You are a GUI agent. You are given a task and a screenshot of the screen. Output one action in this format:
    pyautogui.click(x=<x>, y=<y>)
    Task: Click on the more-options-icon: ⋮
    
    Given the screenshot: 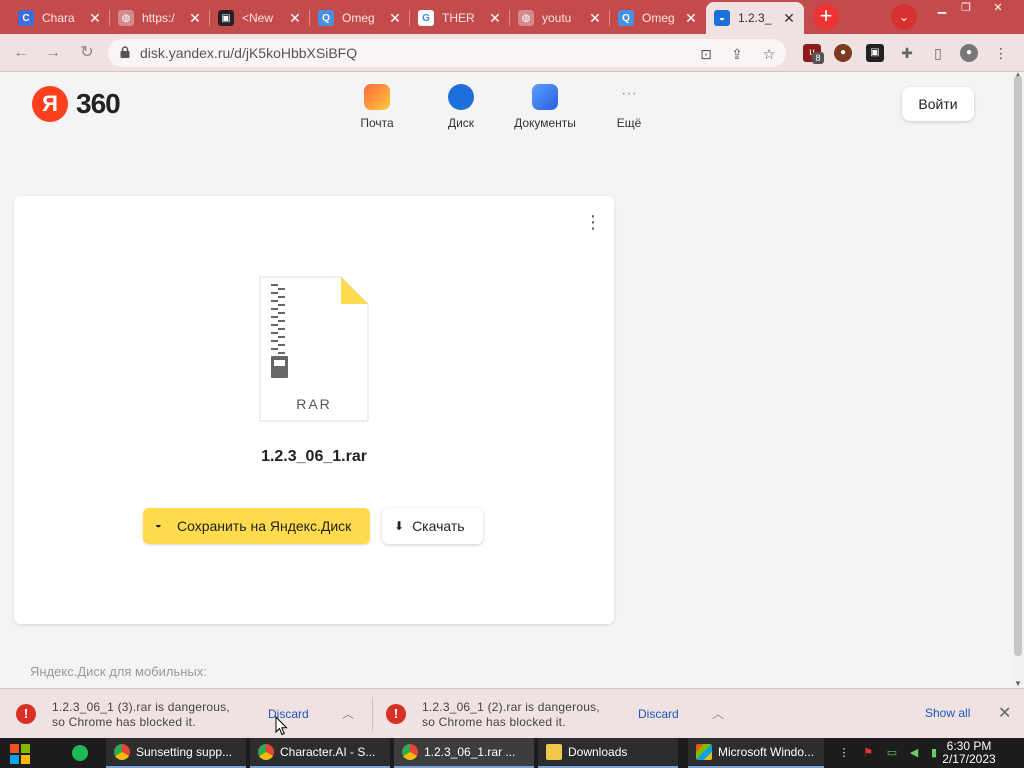 What is the action you would take?
    pyautogui.click(x=593, y=222)
    